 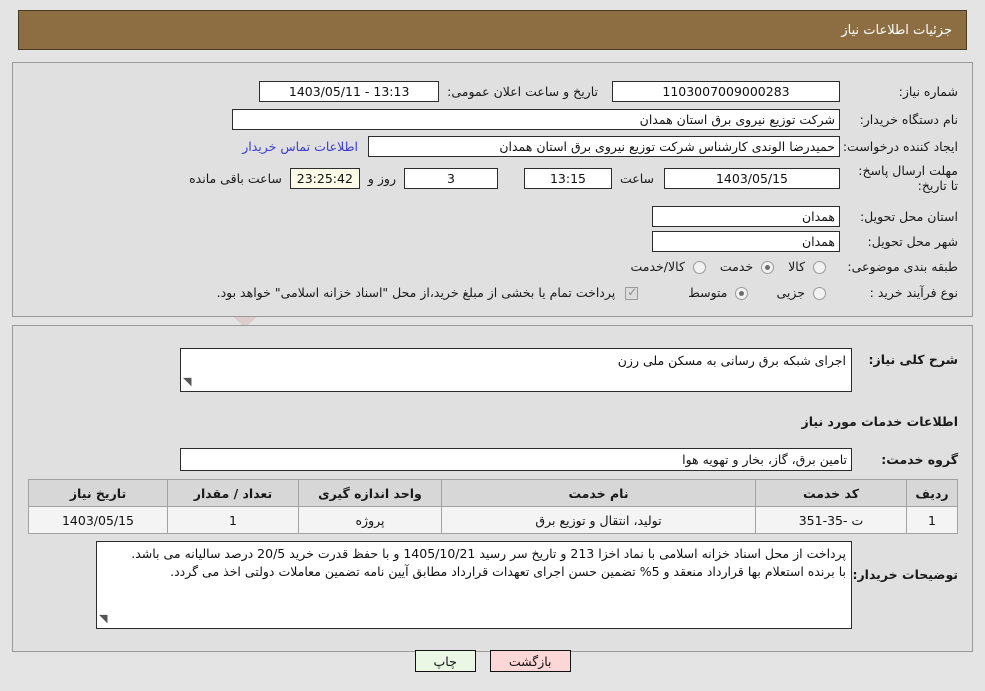 What do you see at coordinates (742, 293) in the screenshot?
I see `process-radio-motavaset` at bounding box center [742, 293].